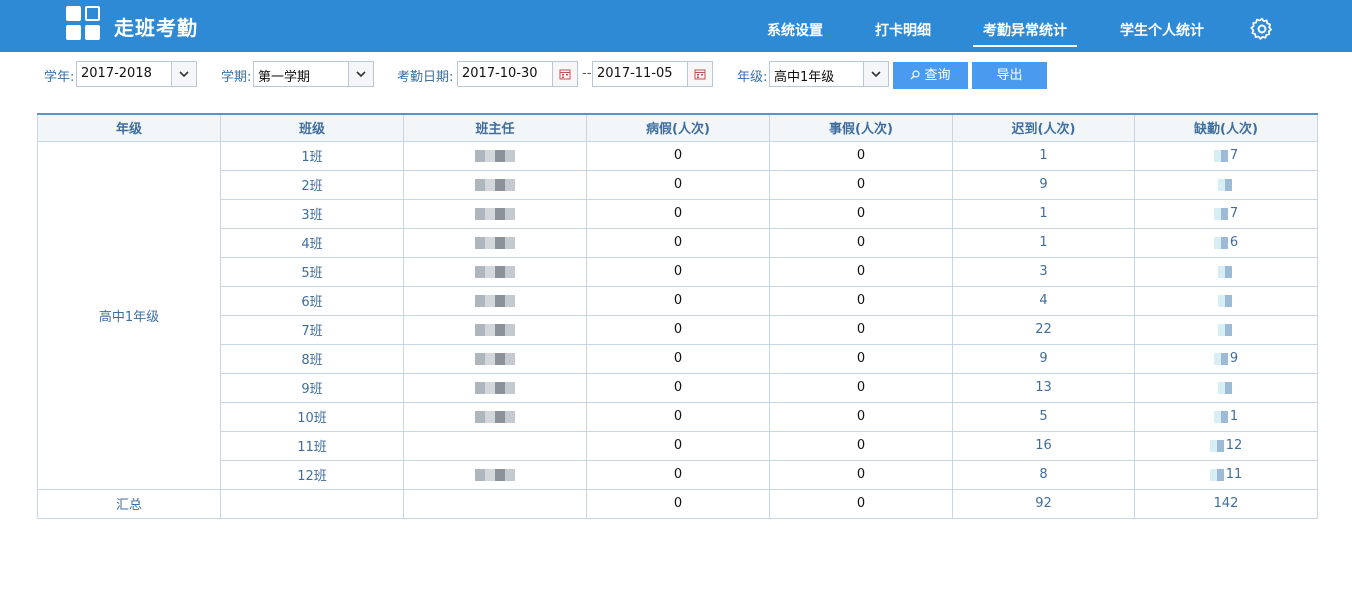 This screenshot has height=601, width=1352. I want to click on header-absent: 缺勤(人次), so click(1226, 127).